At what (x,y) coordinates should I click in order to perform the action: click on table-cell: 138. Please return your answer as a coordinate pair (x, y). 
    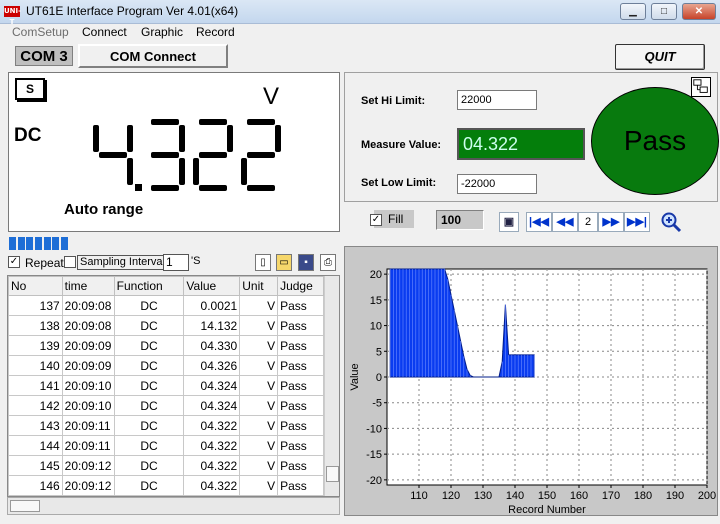
    Looking at the image, I should click on (35, 325).